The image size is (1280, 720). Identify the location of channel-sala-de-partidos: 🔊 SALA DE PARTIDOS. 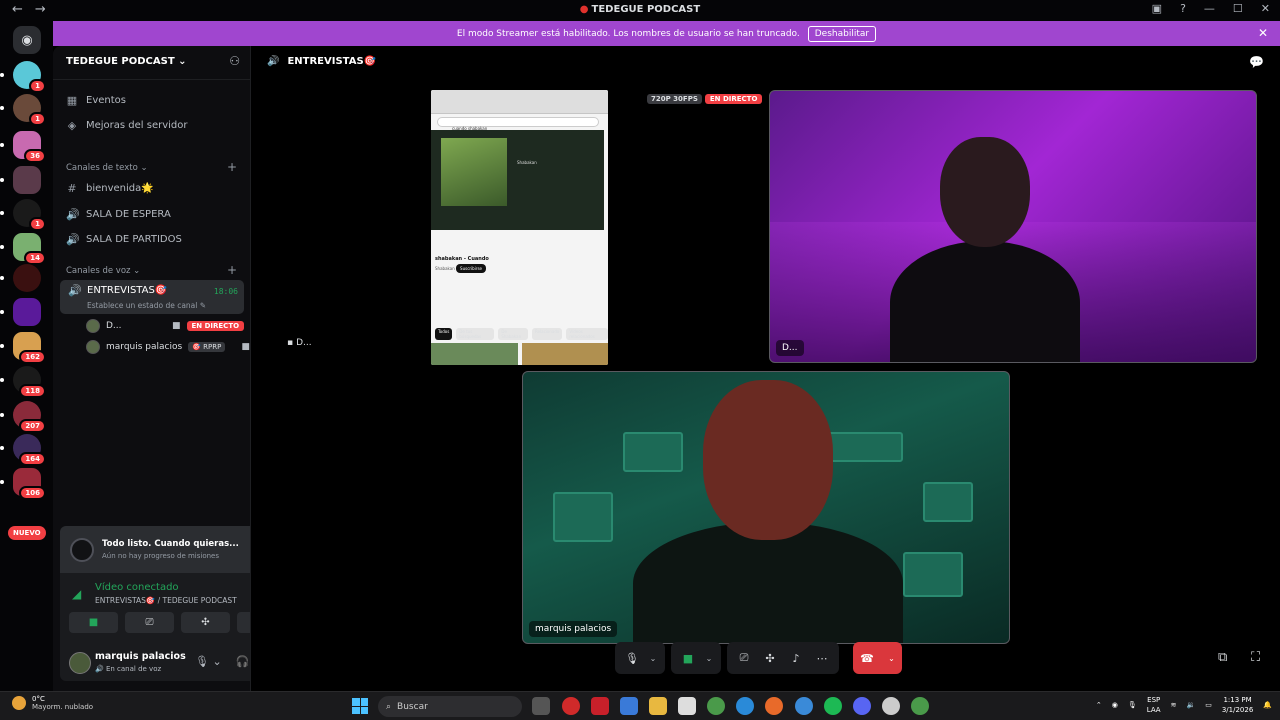
(124, 239).